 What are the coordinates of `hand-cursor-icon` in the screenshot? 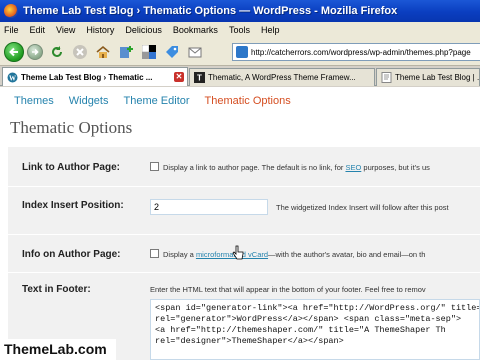 It's located at (238, 252).